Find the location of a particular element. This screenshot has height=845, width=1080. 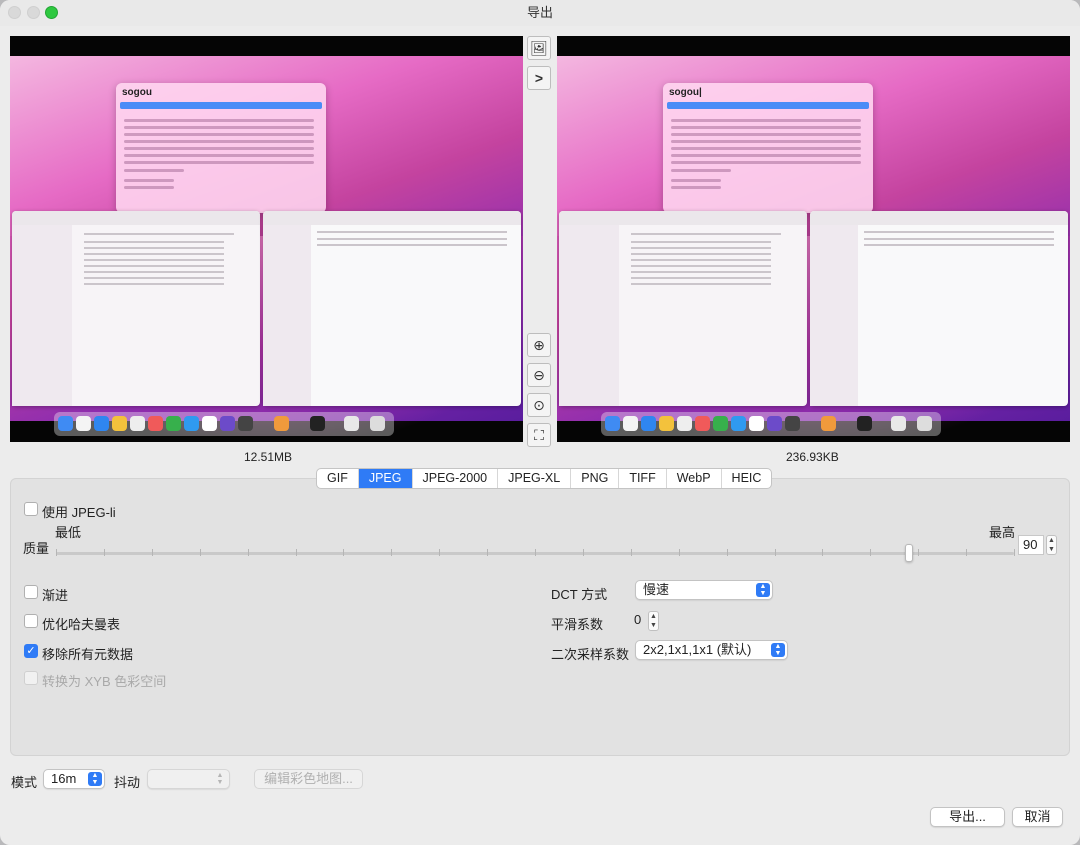

tab-heic: HEIC is located at coordinates (747, 478).